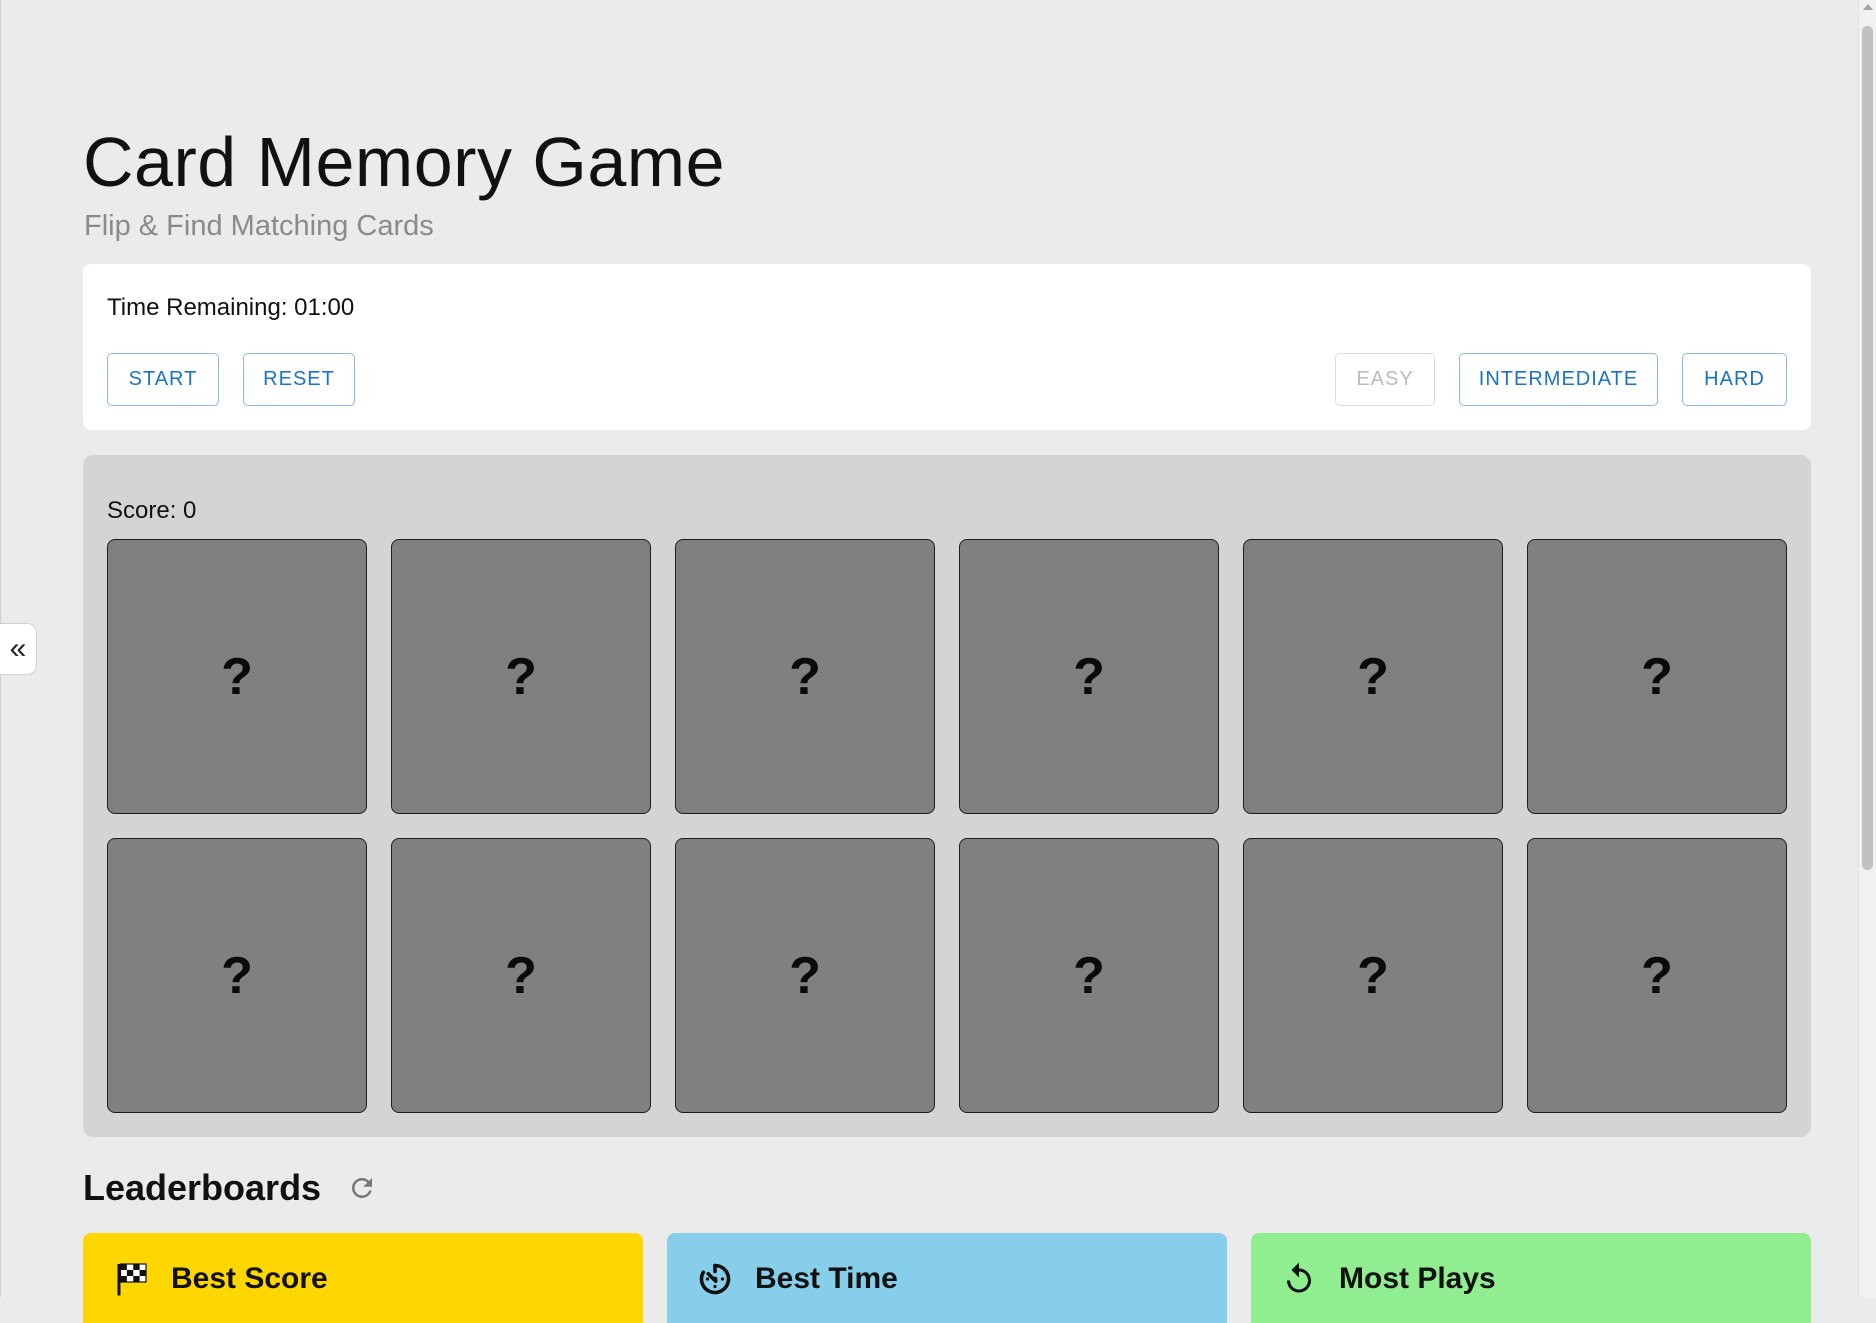  Describe the element at coordinates (249, 1278) in the screenshot. I see `leaderboard-best-score-label: Best Score` at that location.